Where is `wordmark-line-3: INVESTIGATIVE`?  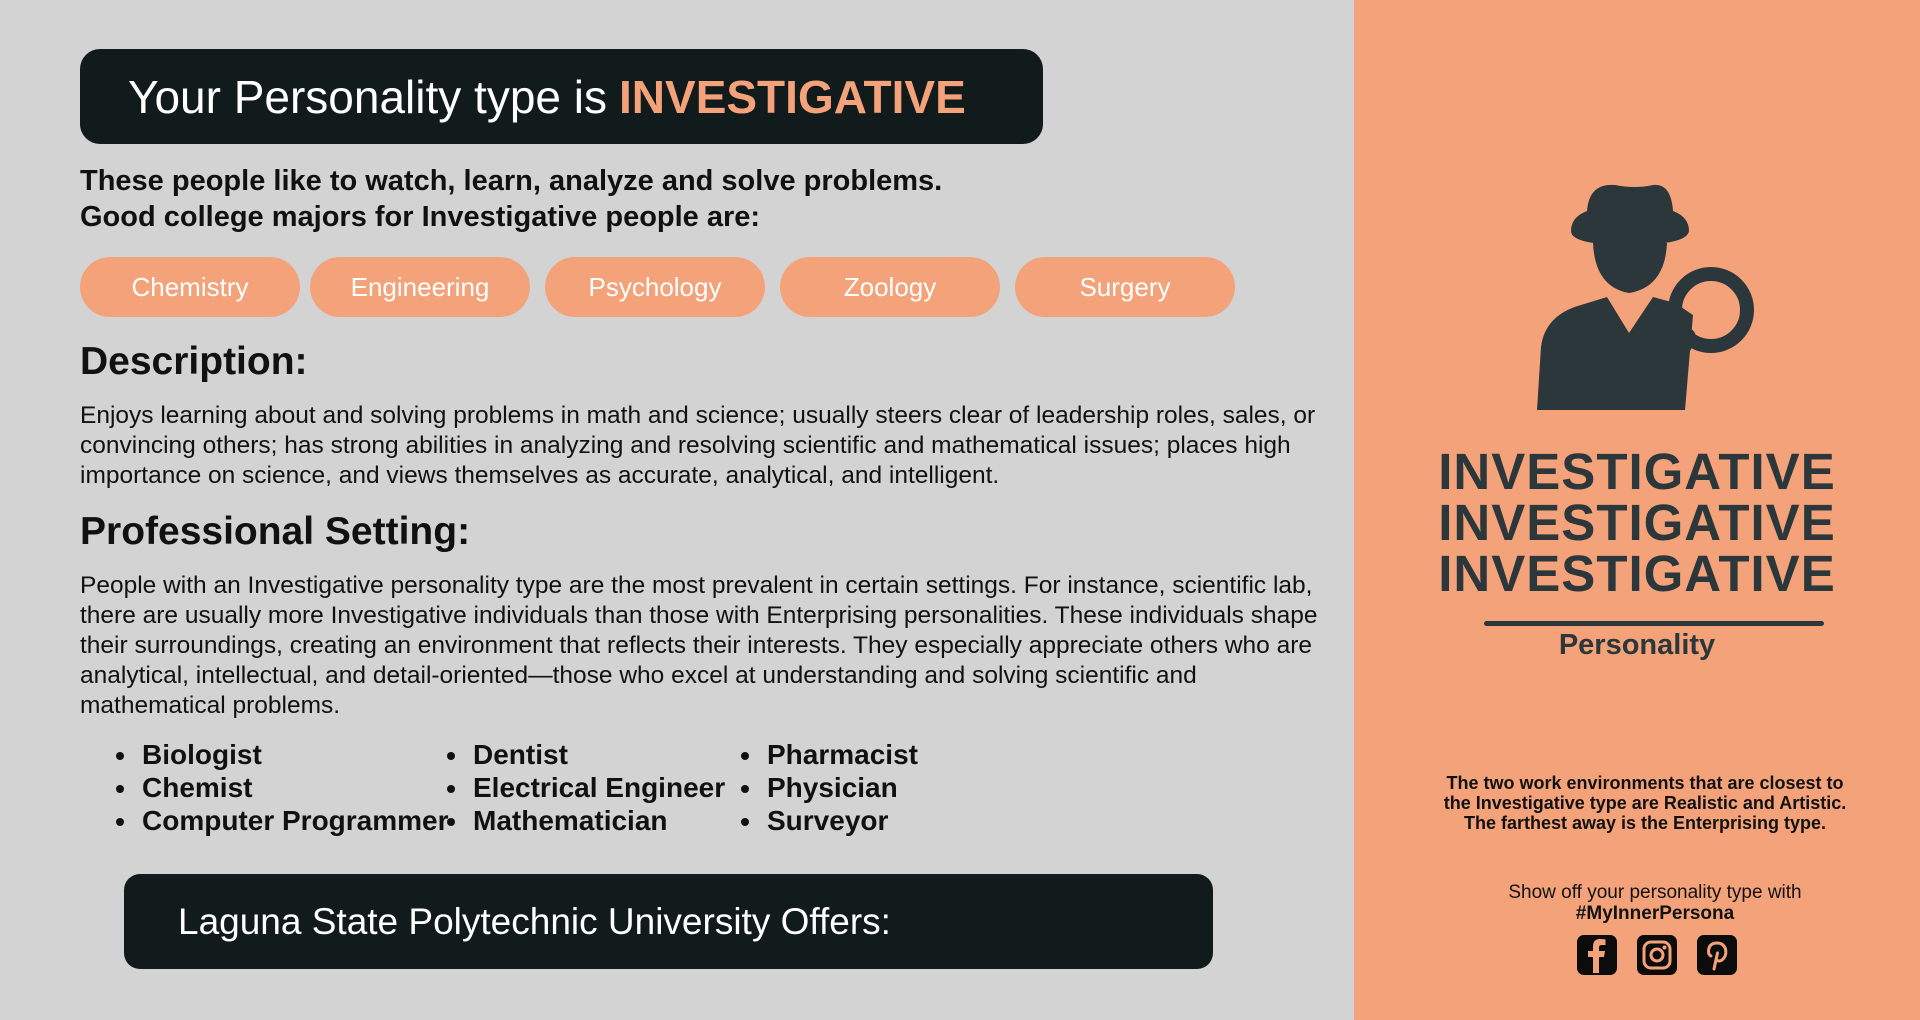 wordmark-line-3: INVESTIGATIVE is located at coordinates (1637, 573).